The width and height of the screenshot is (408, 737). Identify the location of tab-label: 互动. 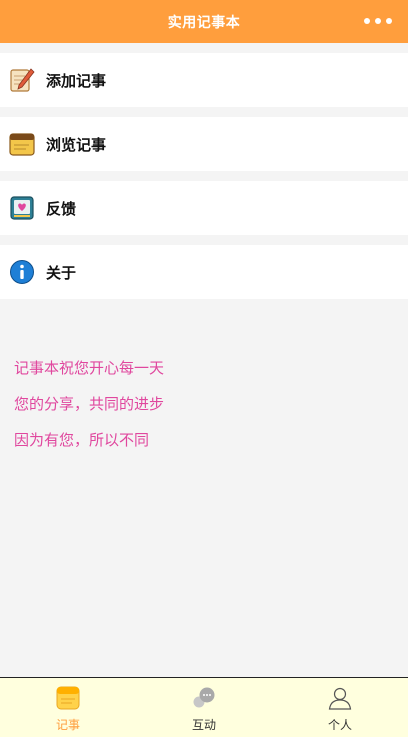
(203, 725).